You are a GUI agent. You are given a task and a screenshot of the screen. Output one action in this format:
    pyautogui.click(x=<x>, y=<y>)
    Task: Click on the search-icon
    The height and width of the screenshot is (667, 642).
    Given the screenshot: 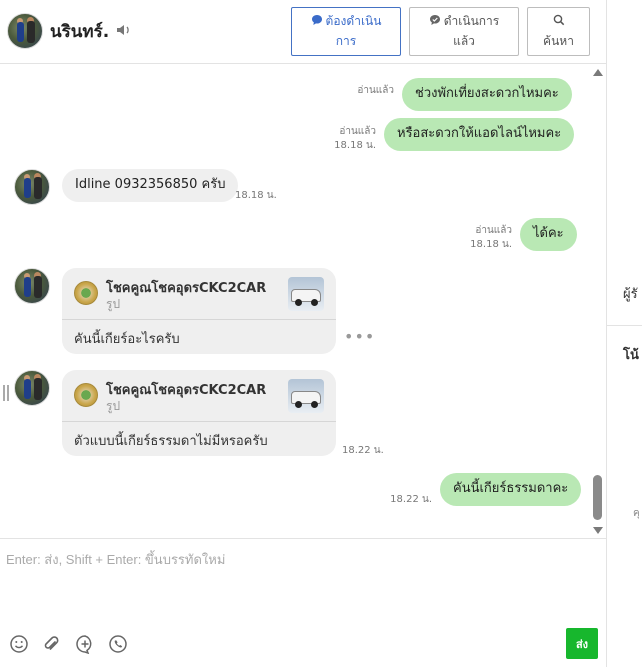 What is the action you would take?
    pyautogui.click(x=558, y=20)
    